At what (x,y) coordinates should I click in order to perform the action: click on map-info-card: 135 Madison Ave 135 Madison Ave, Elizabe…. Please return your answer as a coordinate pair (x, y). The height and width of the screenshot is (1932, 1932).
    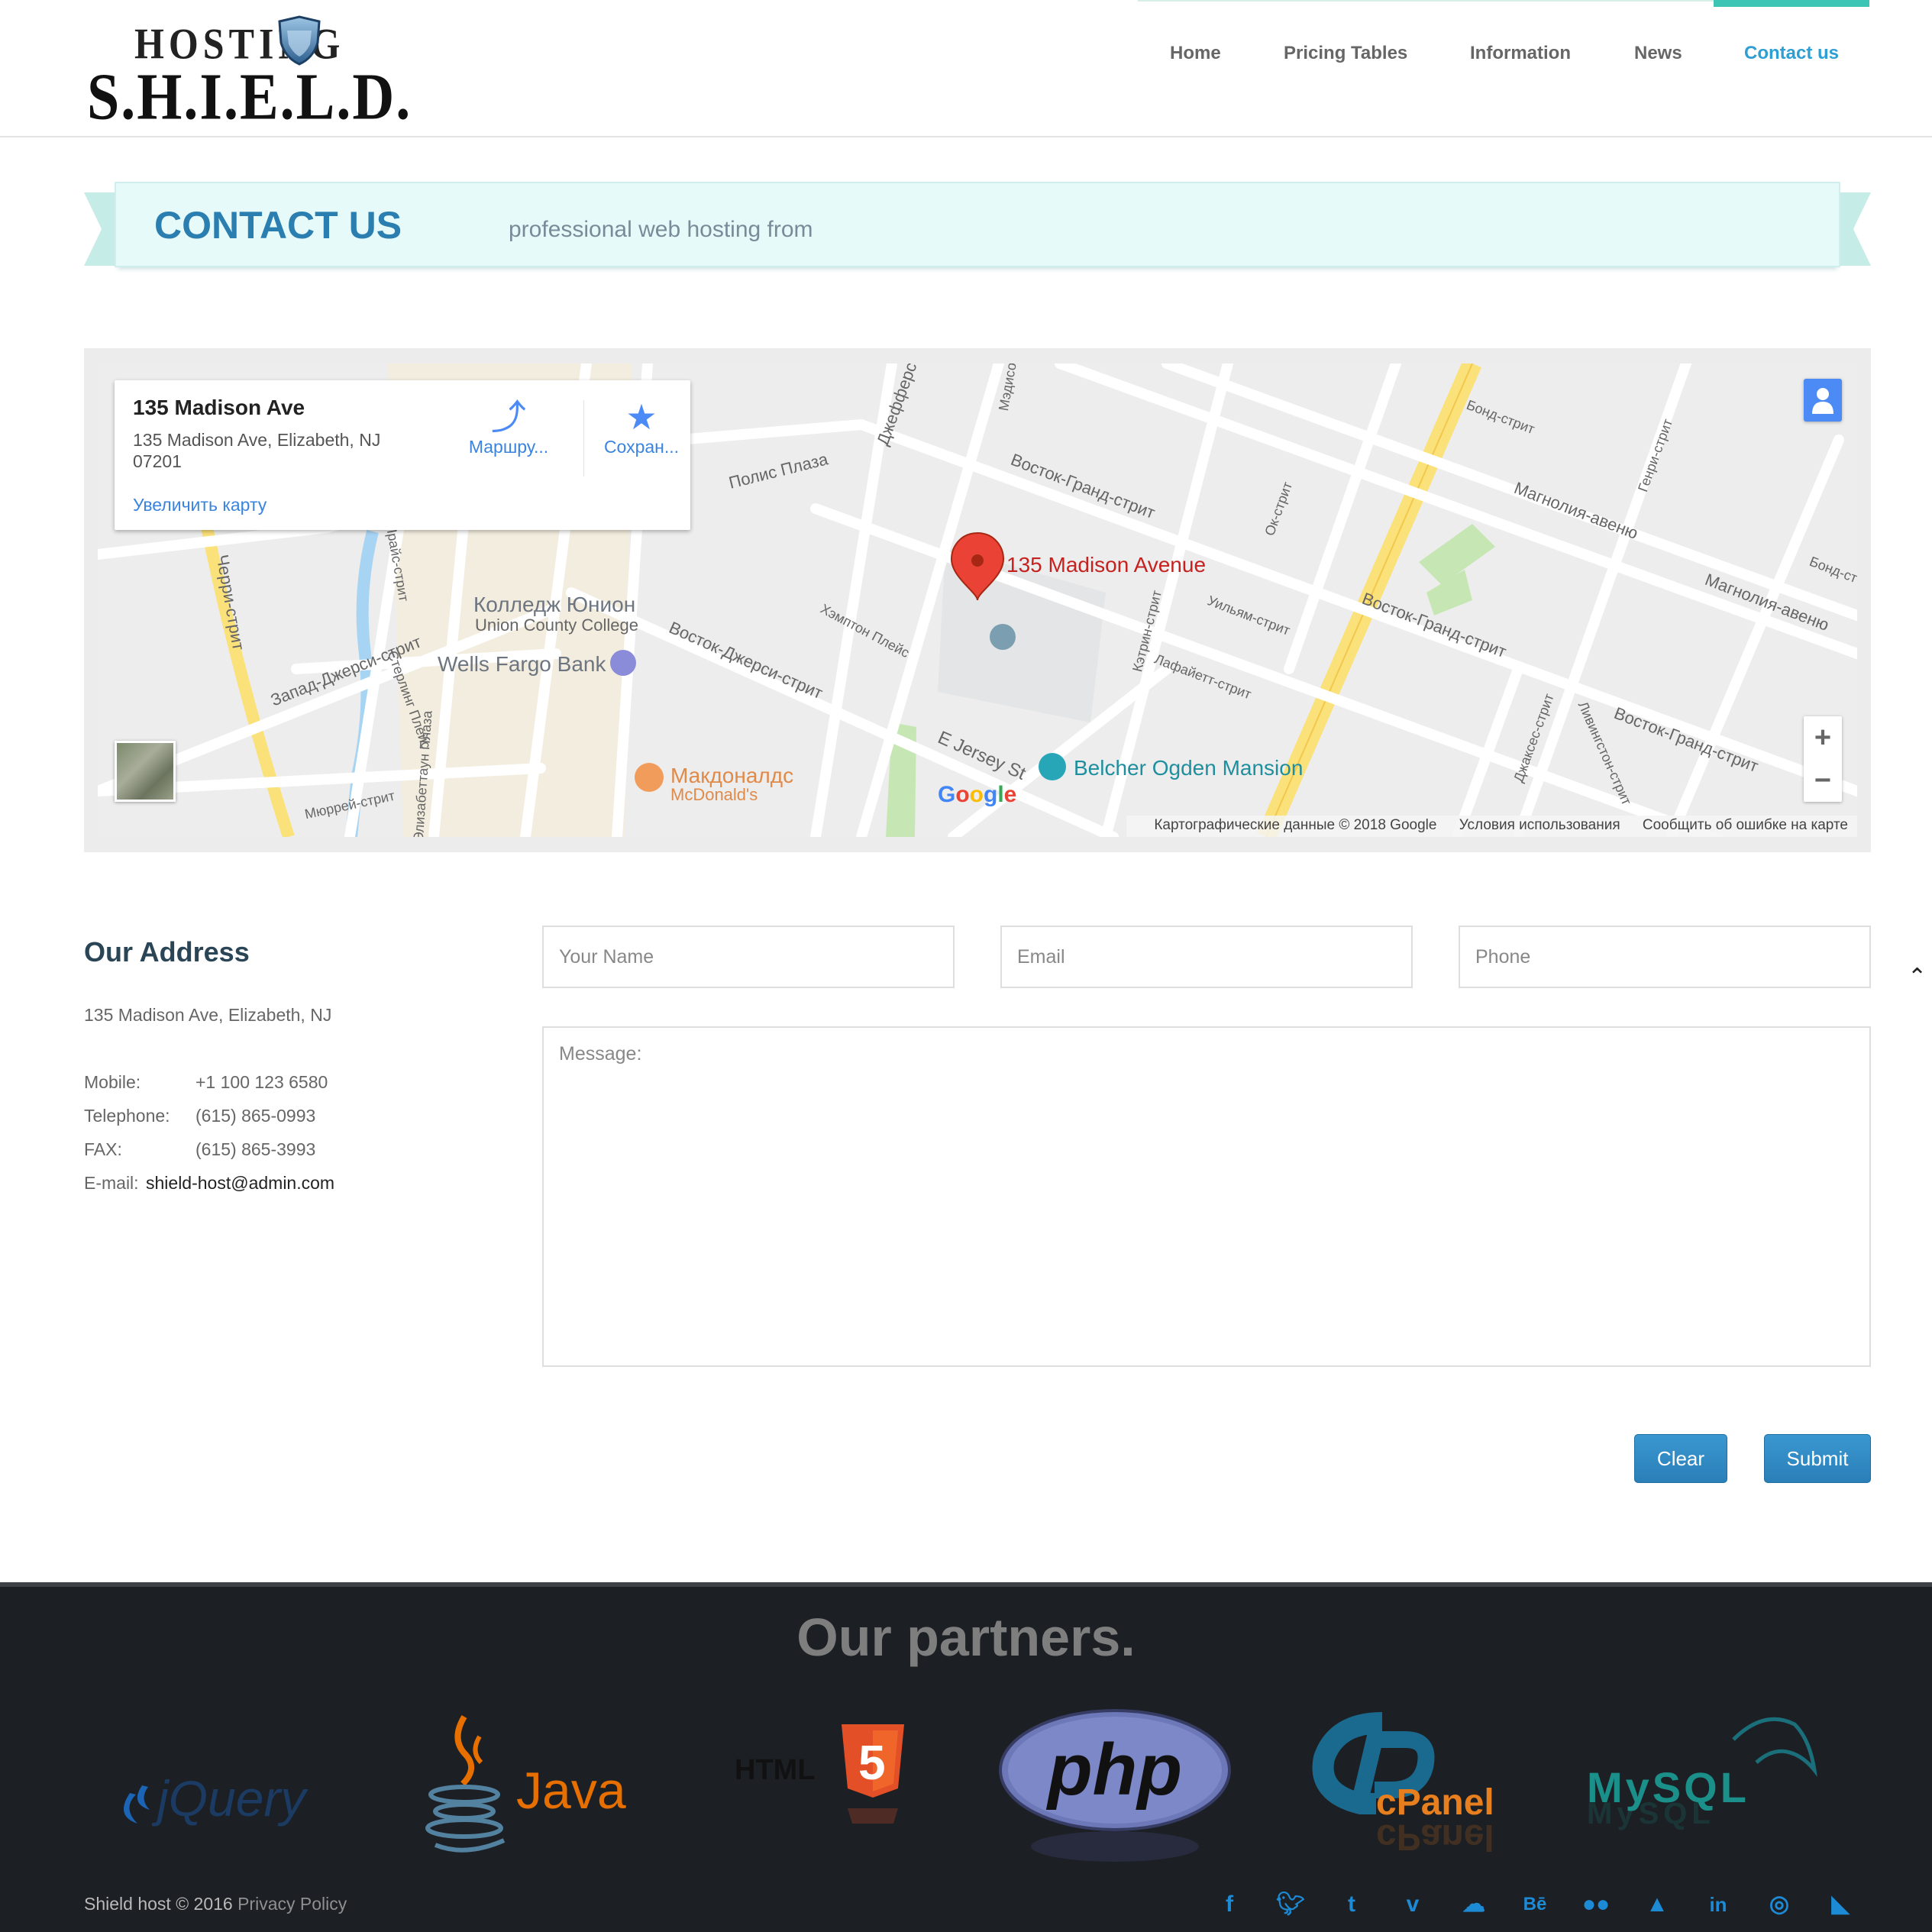
    Looking at the image, I should click on (403, 455).